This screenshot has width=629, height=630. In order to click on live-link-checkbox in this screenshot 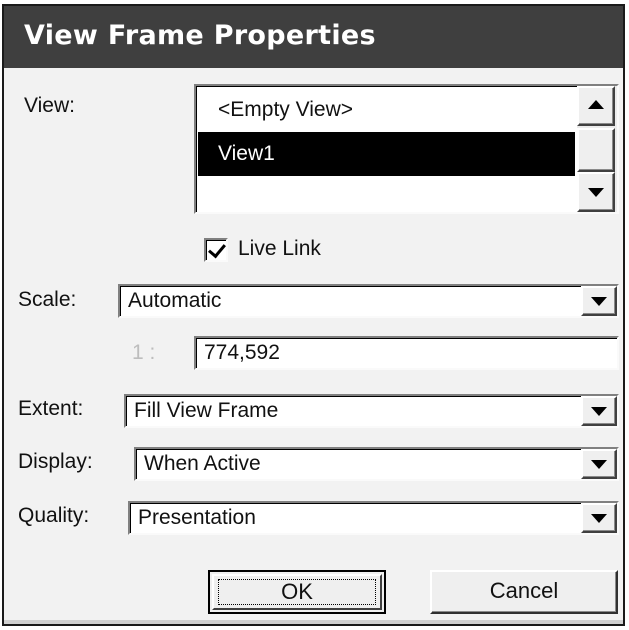, I will do `click(216, 250)`.